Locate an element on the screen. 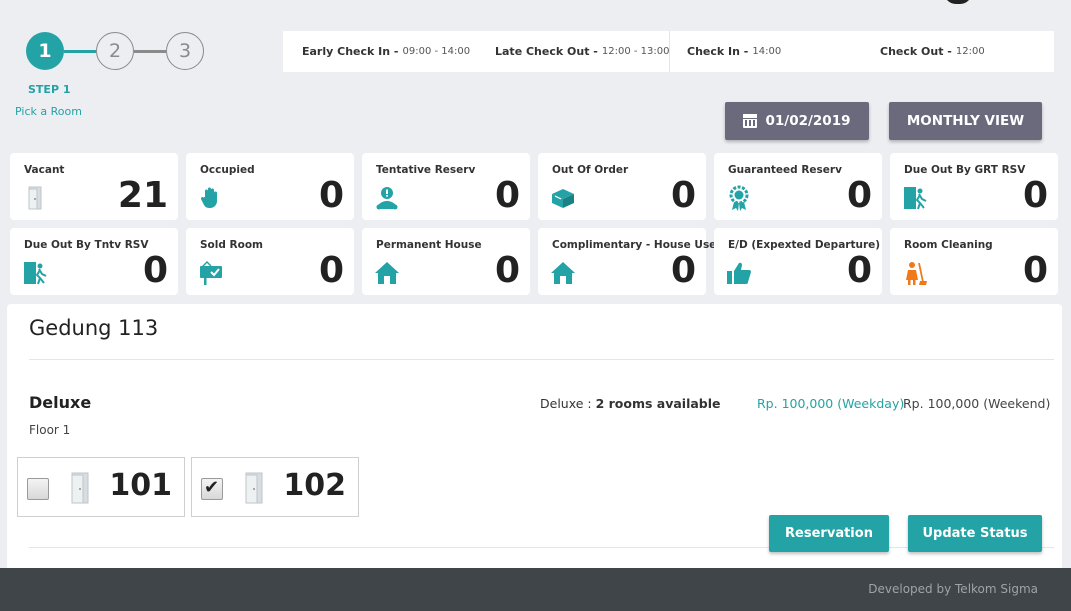 This screenshot has width=1071, height=611. step-1: 1 is located at coordinates (45, 51).